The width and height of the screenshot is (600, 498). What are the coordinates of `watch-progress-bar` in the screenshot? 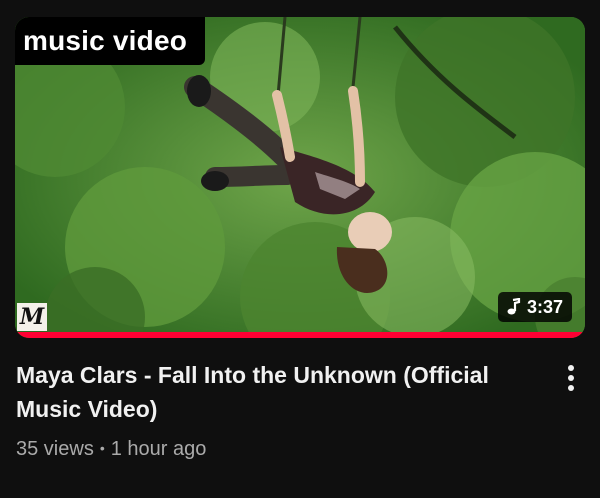 It's located at (300, 335).